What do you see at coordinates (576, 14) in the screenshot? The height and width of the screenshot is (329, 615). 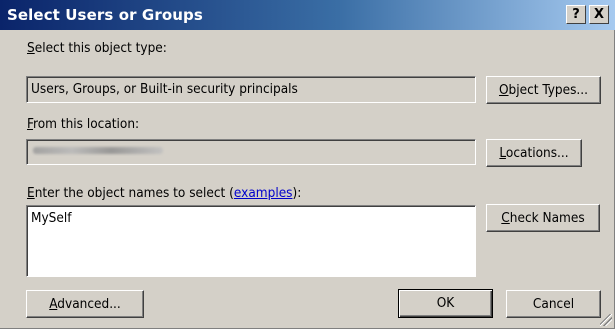 I see `help-button: ?` at bounding box center [576, 14].